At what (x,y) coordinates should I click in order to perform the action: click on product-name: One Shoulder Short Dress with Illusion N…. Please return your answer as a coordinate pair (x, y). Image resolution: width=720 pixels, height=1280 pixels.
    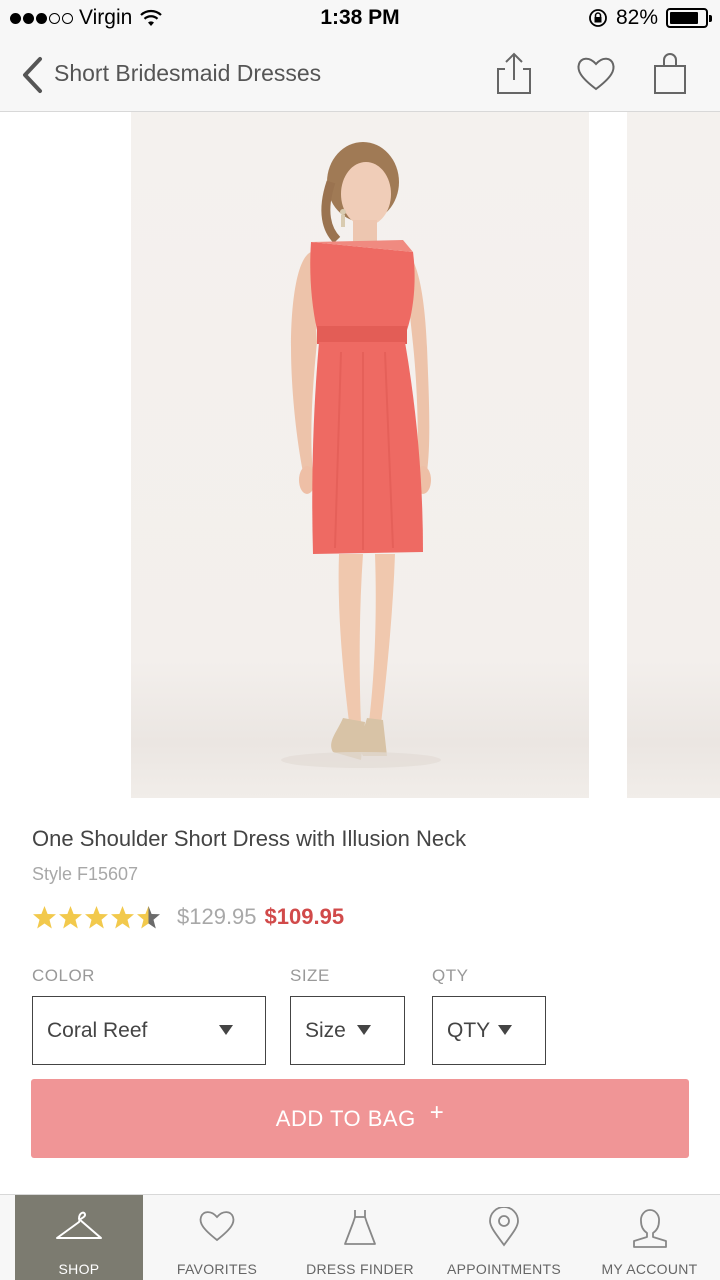
    Looking at the image, I should click on (249, 838).